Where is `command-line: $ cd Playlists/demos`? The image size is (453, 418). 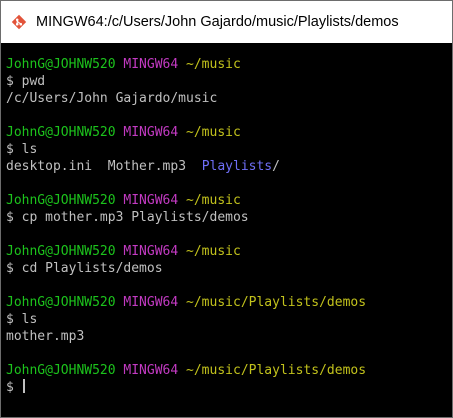
command-line: $ cd Playlists/demos is located at coordinates (84, 268).